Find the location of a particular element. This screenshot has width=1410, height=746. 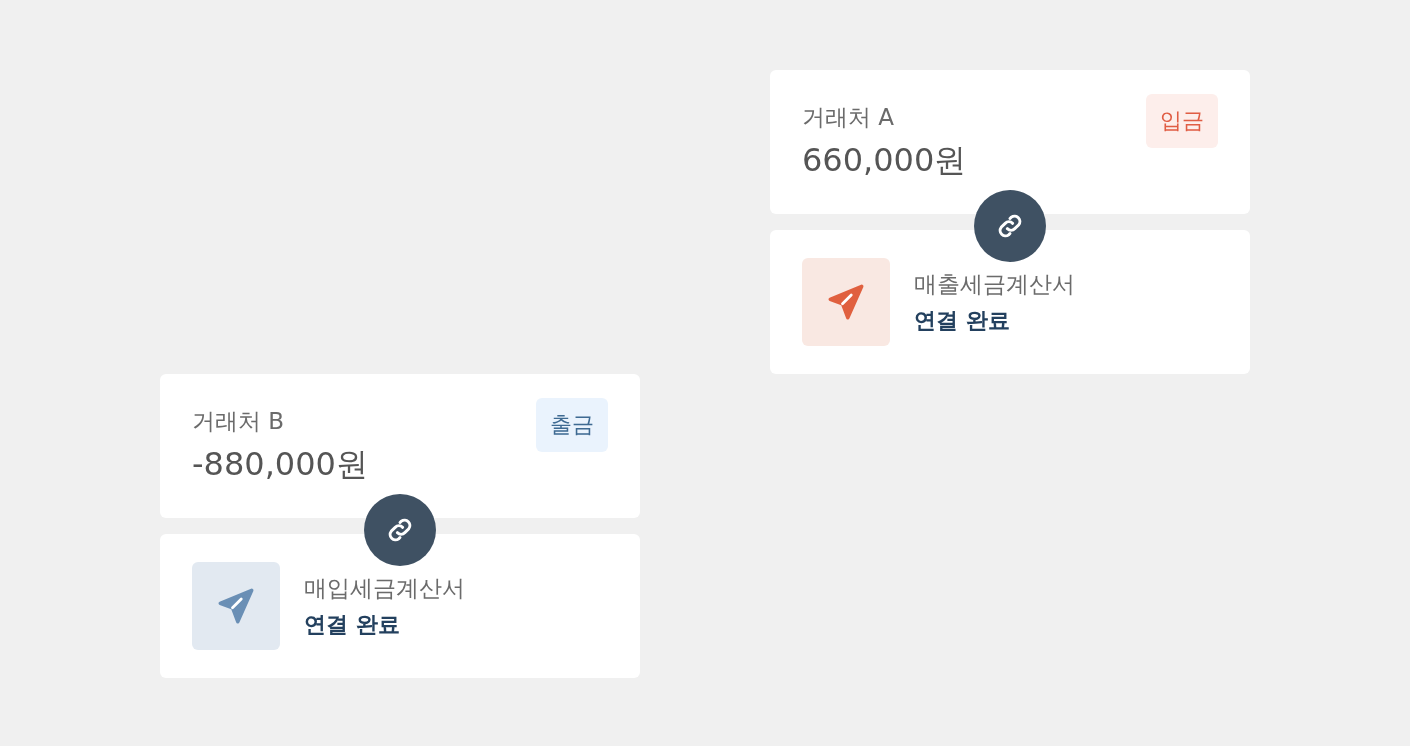

type-badge: 출금 is located at coordinates (572, 425).